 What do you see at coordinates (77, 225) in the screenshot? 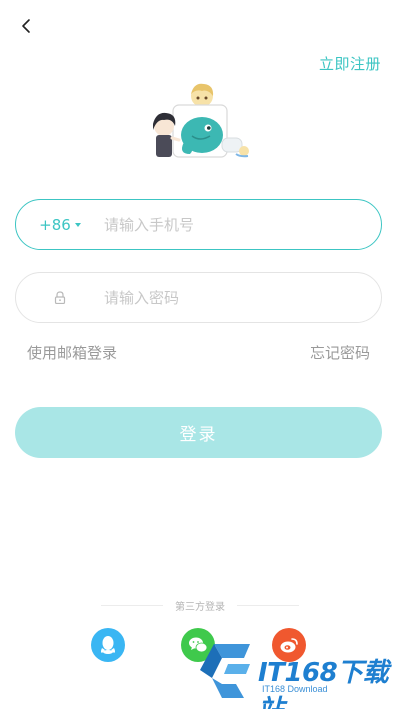
I see `caret-down-icon` at bounding box center [77, 225].